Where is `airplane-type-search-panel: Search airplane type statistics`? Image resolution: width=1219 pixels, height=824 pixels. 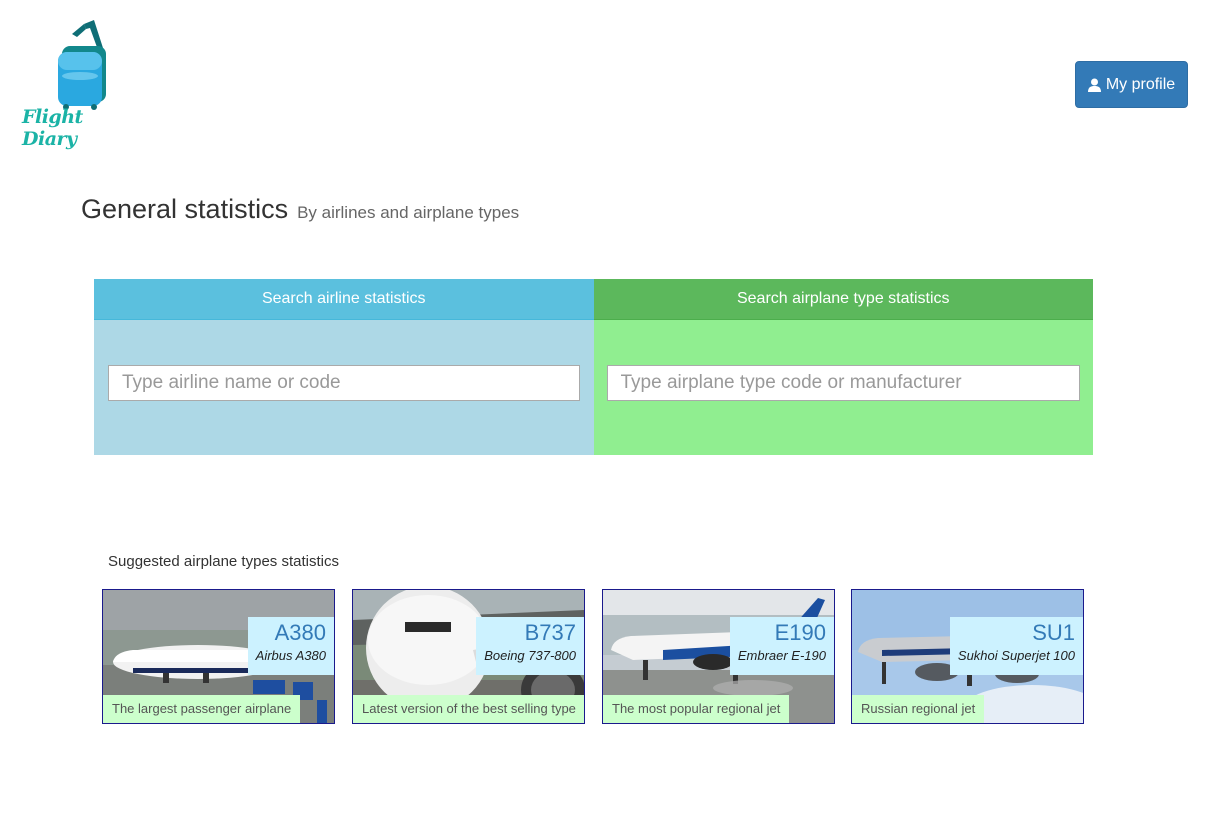
airplane-type-search-panel: Search airplane type statistics is located at coordinates (843, 367).